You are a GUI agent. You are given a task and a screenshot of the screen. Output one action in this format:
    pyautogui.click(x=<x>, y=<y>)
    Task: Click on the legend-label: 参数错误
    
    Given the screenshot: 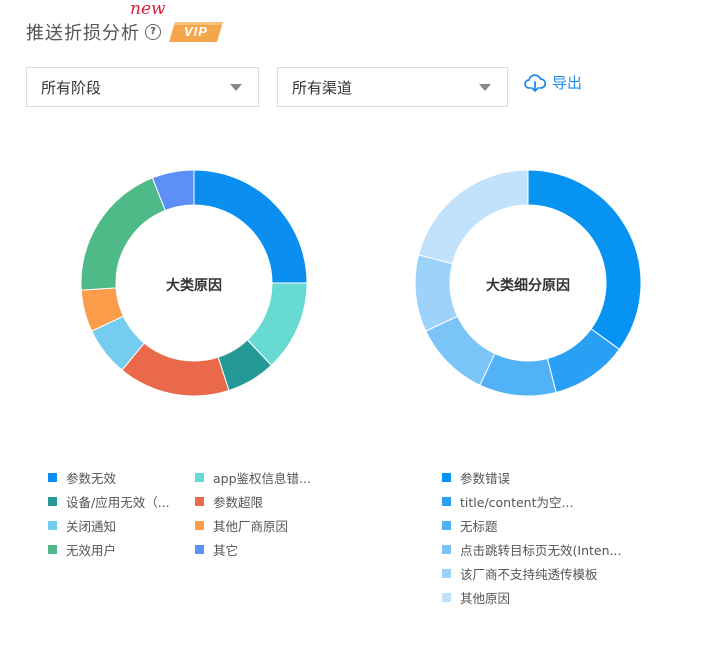 What is the action you would take?
    pyautogui.click(x=485, y=478)
    